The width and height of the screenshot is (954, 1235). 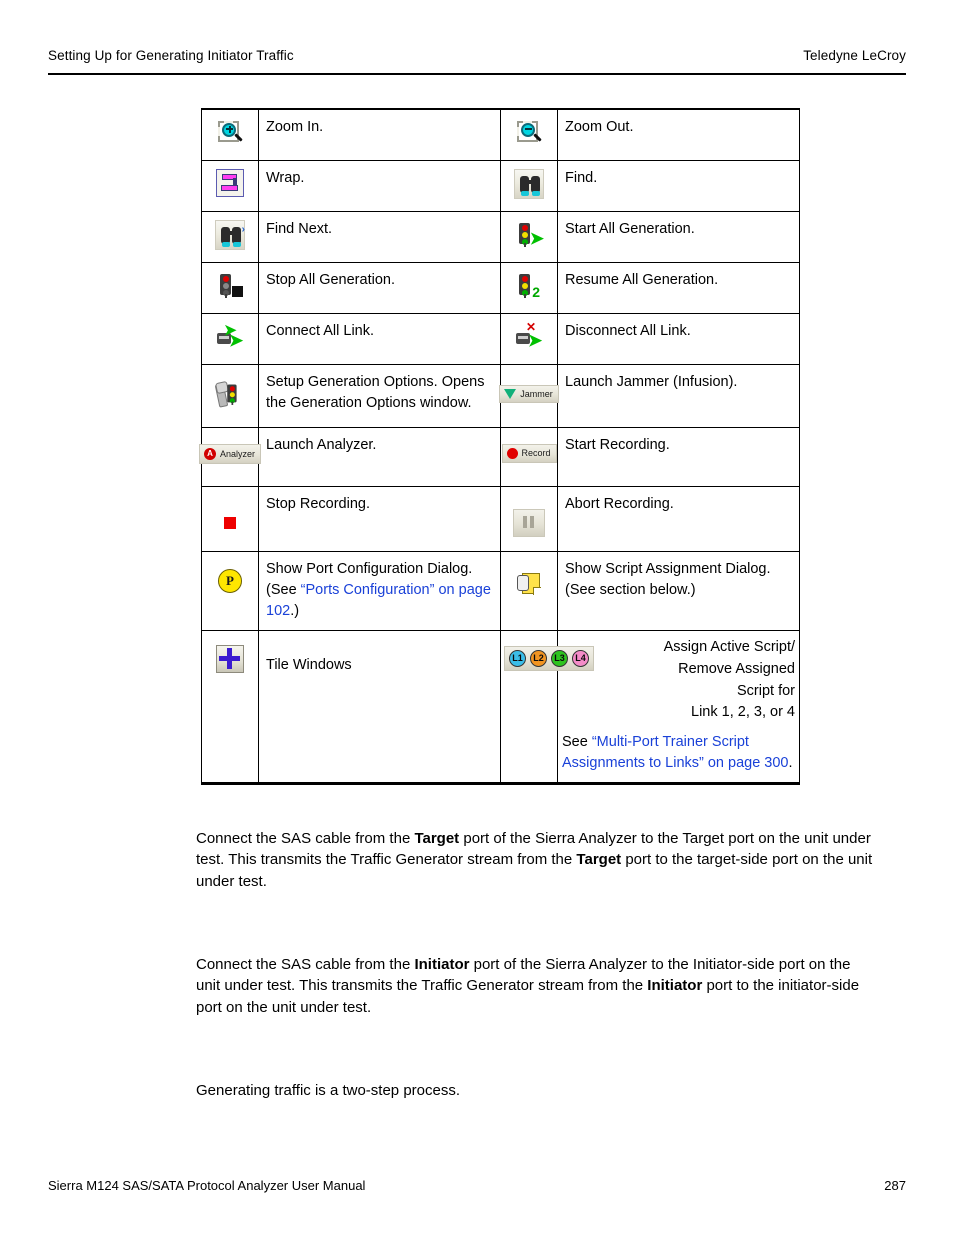 I want to click on analyzer-button-label: Analyzer, so click(x=238, y=453).